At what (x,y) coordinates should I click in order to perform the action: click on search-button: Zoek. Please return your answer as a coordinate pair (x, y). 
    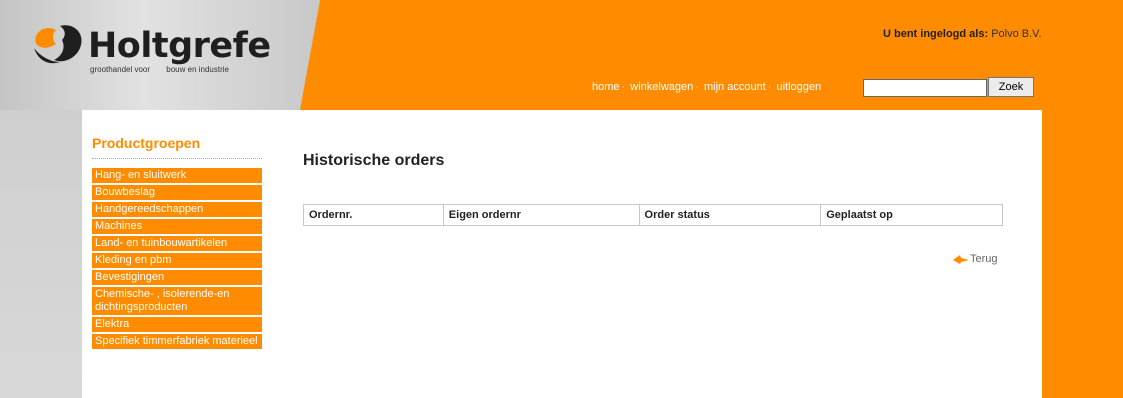
    Looking at the image, I should click on (1011, 87).